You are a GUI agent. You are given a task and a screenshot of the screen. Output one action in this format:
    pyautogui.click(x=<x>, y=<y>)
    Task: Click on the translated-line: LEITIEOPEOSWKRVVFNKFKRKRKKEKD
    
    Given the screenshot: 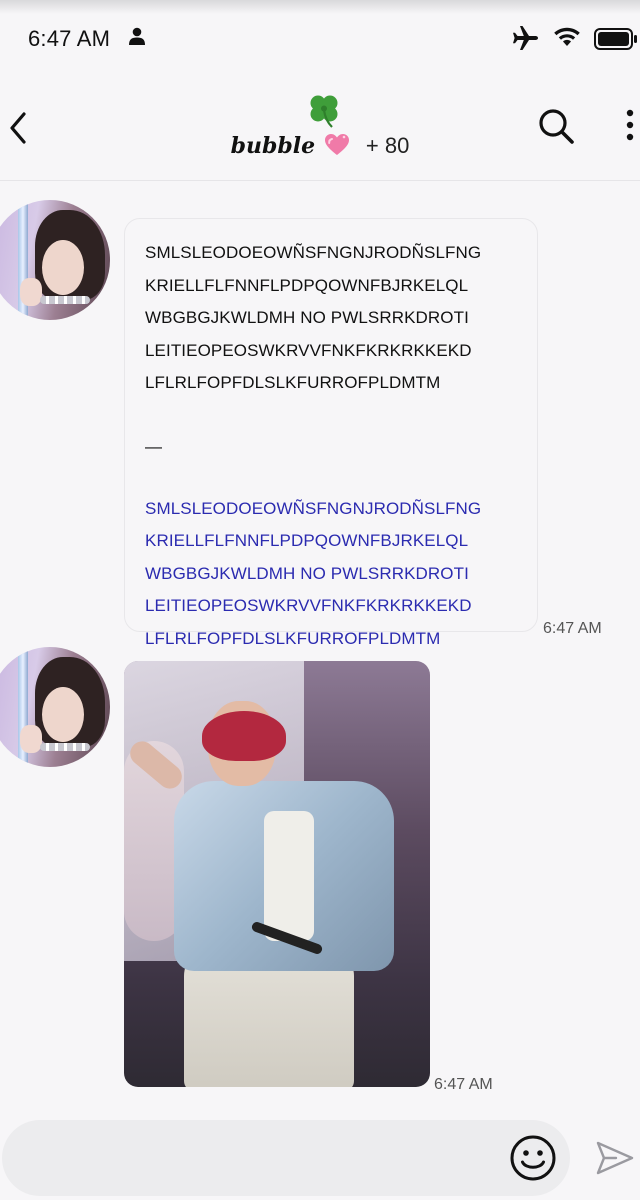 What is the action you would take?
    pyautogui.click(x=308, y=605)
    